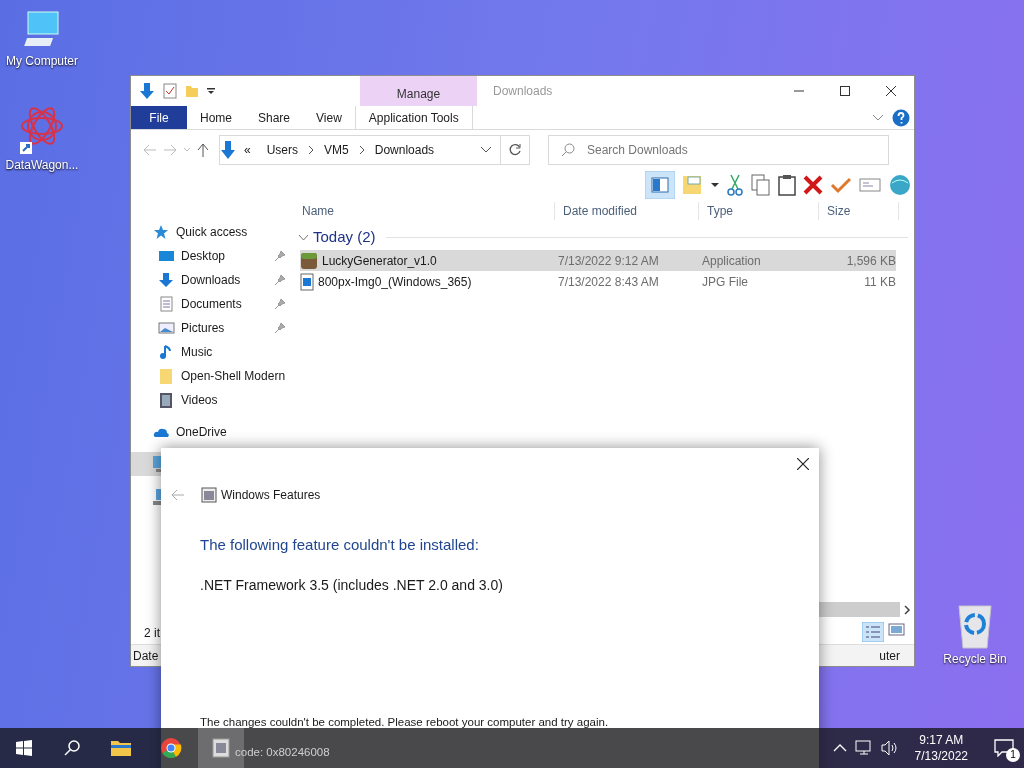 This screenshot has height=768, width=1024. What do you see at coordinates (941, 748) in the screenshot?
I see `clock: 9:17 AM 7/13/2022` at bounding box center [941, 748].